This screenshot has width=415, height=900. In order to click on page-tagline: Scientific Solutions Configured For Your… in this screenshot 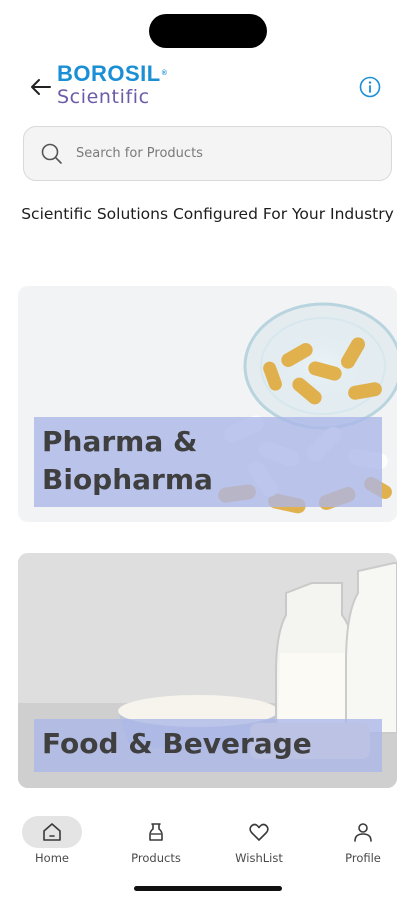, I will do `click(207, 214)`.